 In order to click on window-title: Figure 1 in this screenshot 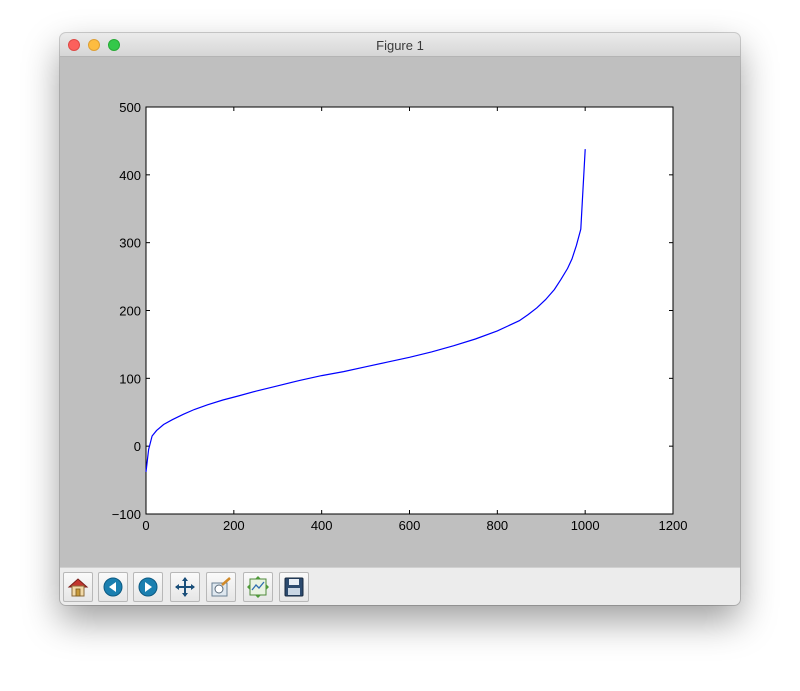, I will do `click(400, 45)`.